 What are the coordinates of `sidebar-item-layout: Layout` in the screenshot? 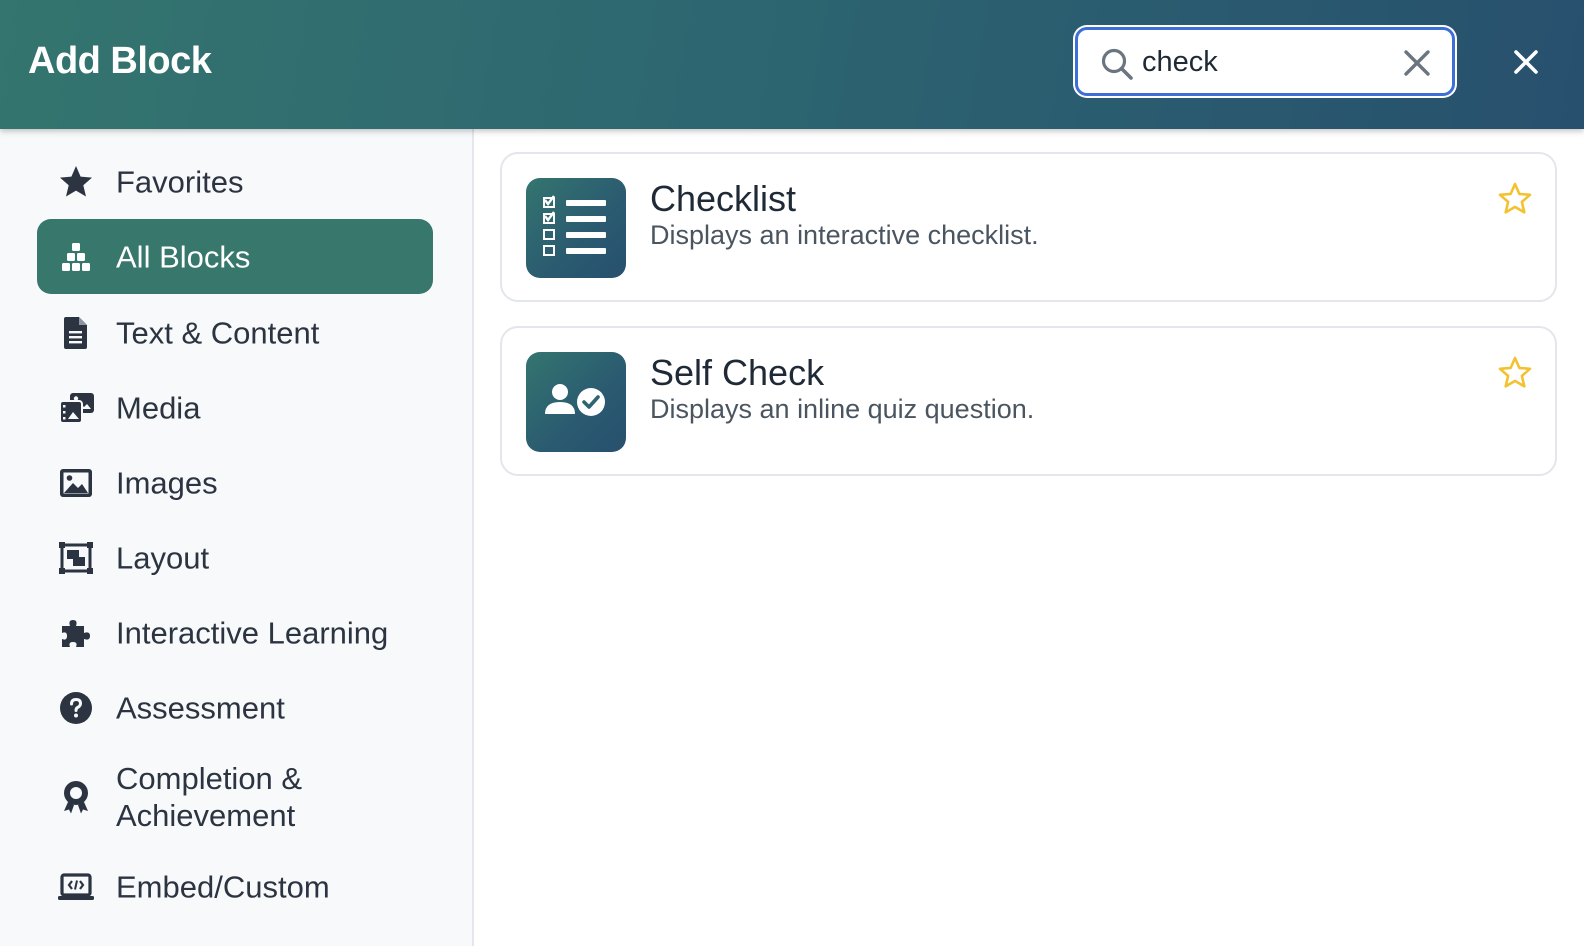 It's located at (235, 557).